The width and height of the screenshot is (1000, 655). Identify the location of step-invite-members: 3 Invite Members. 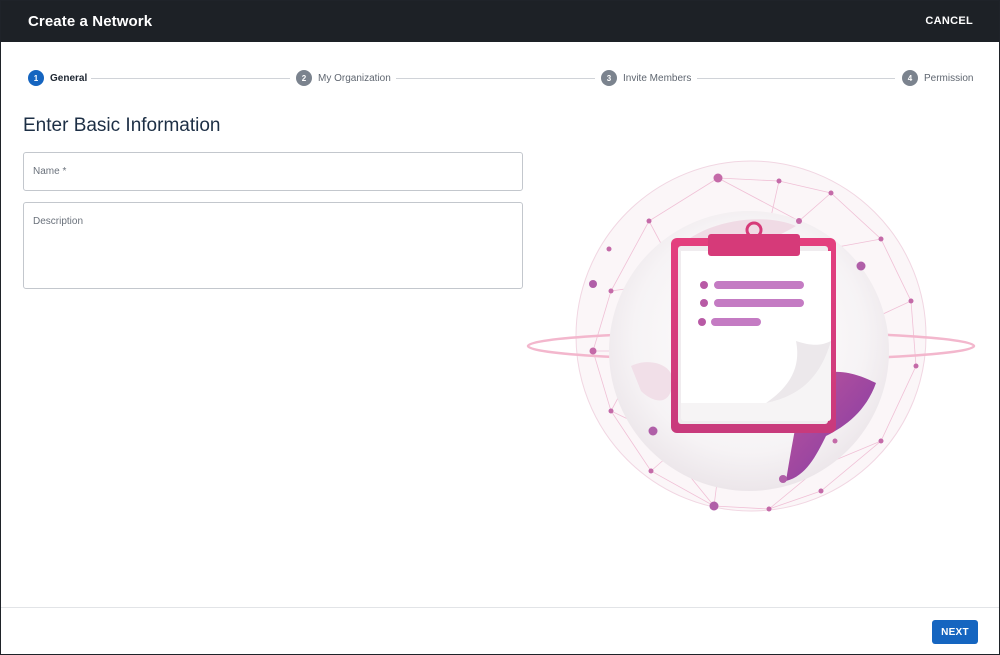
(646, 78).